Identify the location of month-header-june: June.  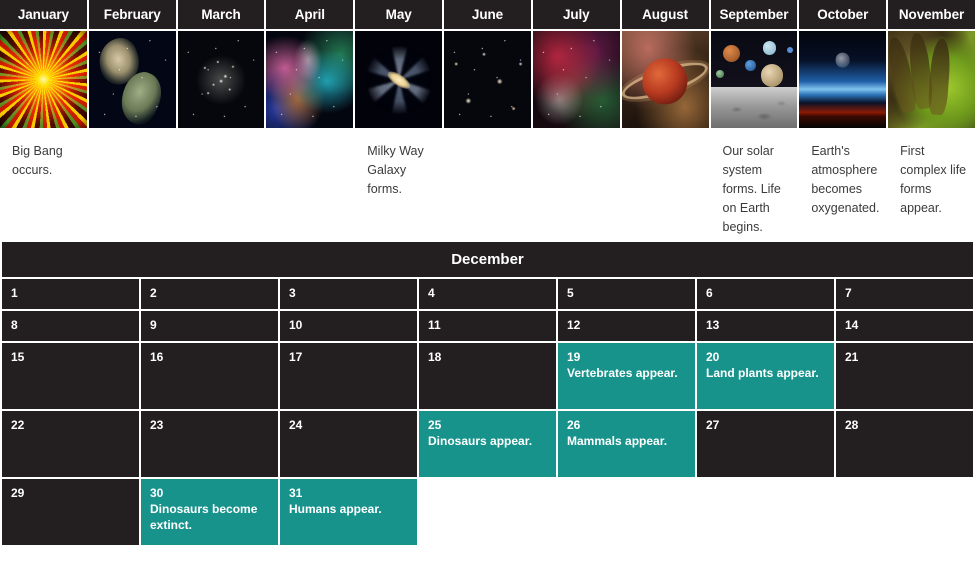
(487, 14).